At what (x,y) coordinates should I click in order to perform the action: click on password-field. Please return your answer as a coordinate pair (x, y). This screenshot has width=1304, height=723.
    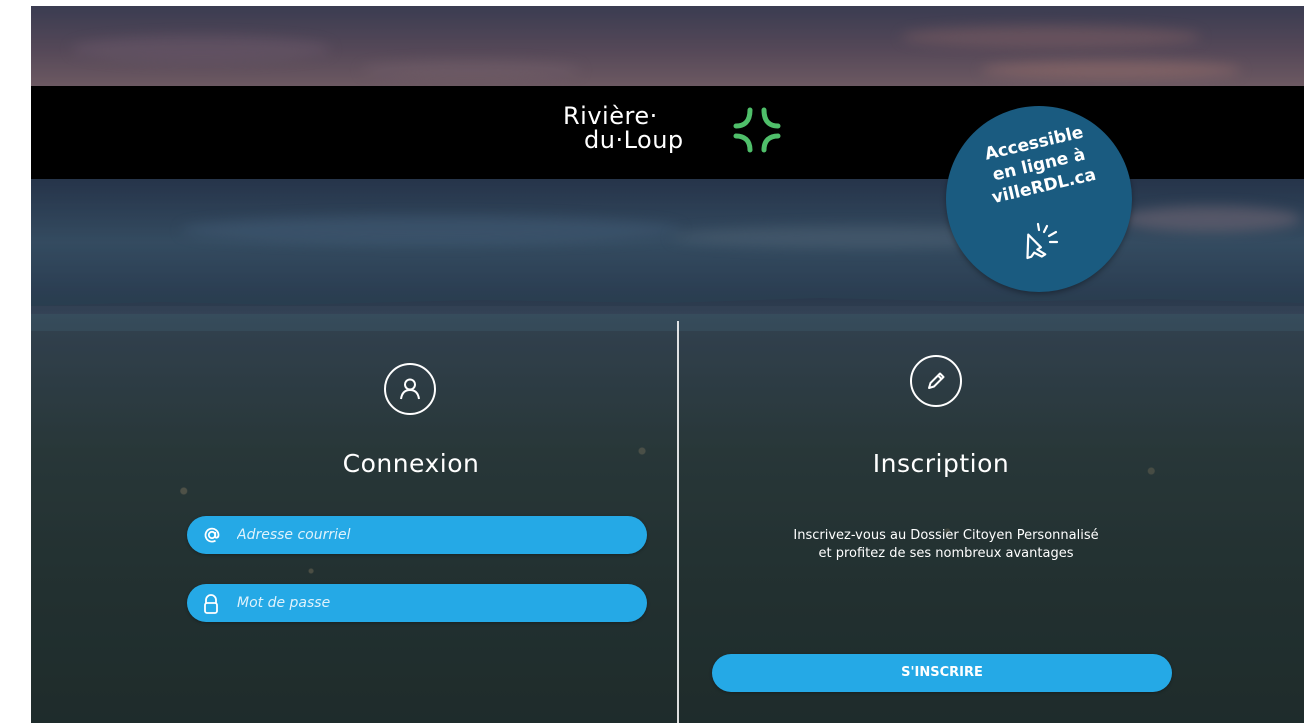
    Looking at the image, I should click on (417, 603).